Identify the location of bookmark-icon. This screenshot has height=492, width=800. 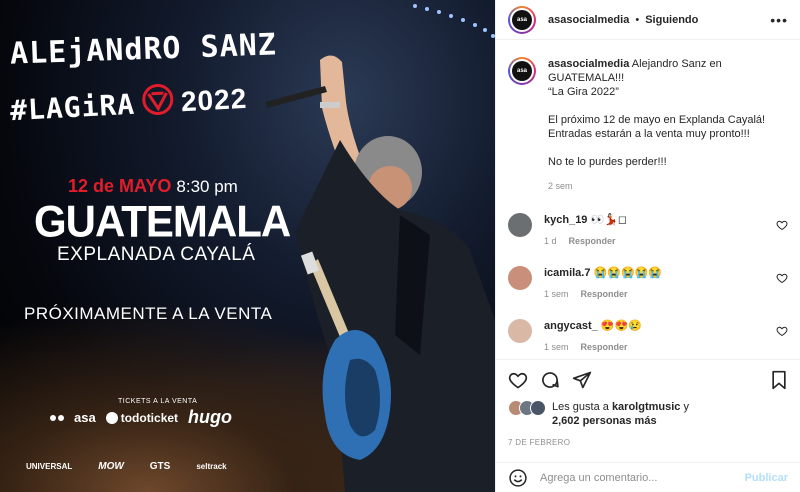
(779, 380).